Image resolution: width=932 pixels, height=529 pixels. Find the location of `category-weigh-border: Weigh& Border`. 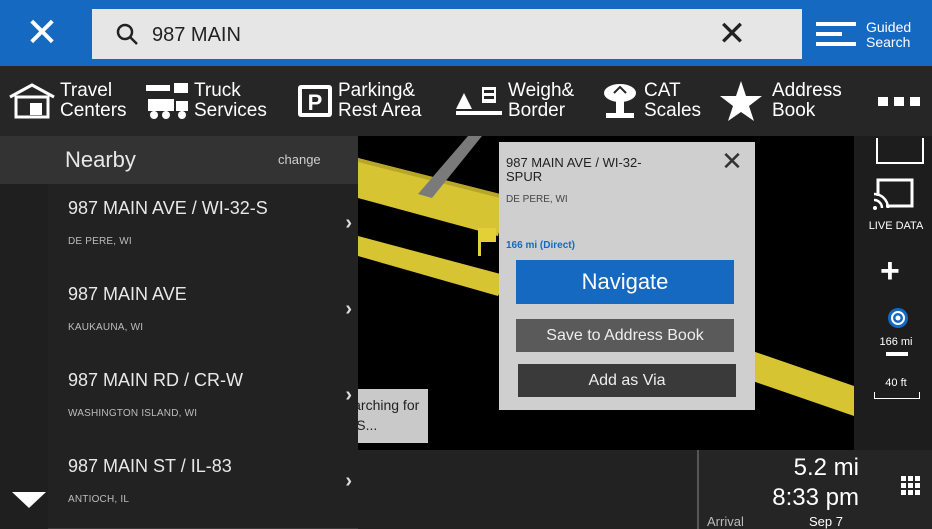

category-weigh-border: Weigh& Border is located at coordinates (521, 101).